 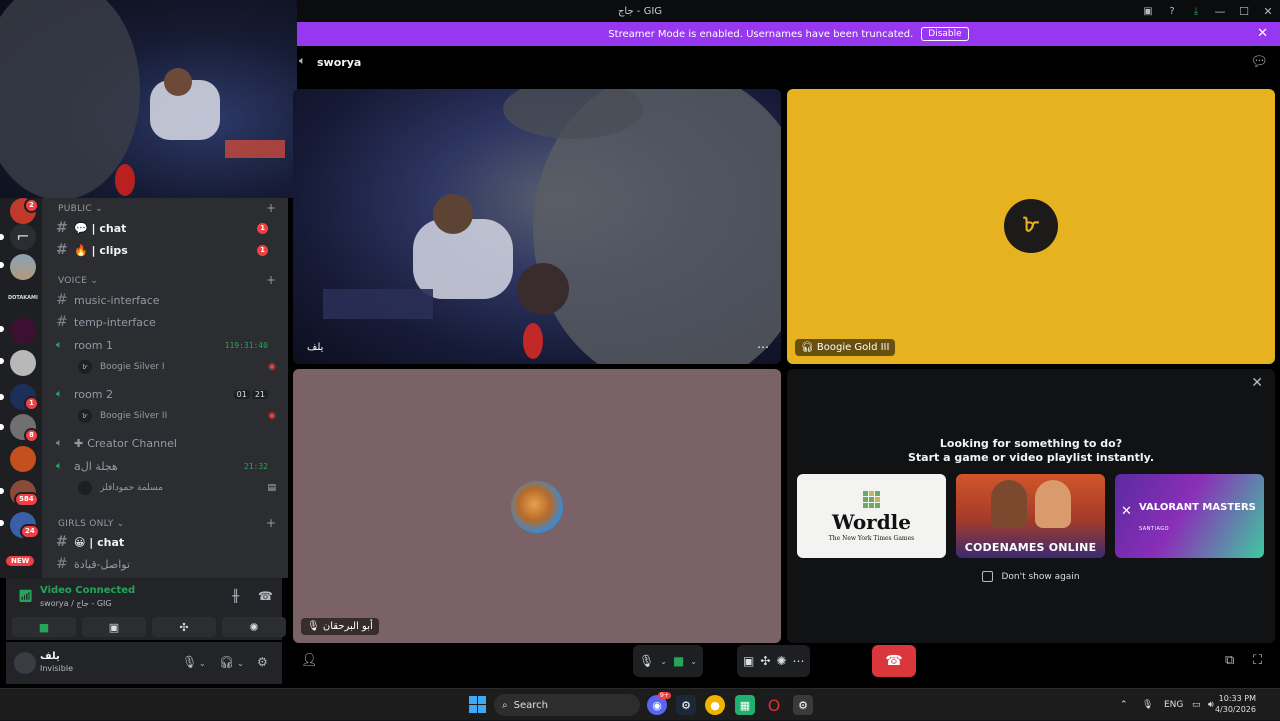 I want to click on voice-status-subtitle: sworya / جاج - GIG, so click(x=76, y=603).